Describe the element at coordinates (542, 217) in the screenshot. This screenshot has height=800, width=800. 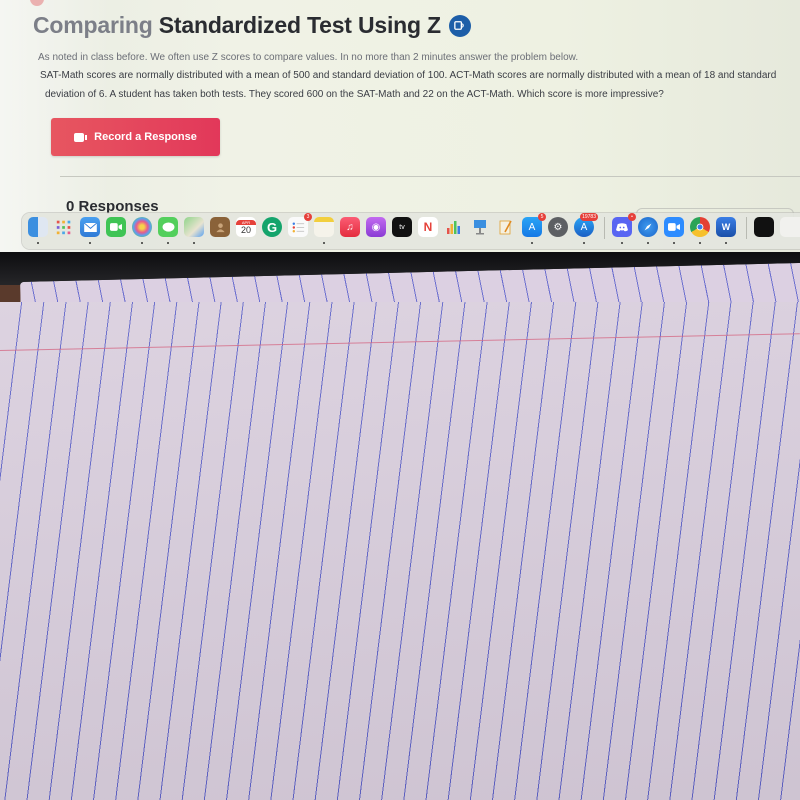
I see `notification-badge: 5` at that location.